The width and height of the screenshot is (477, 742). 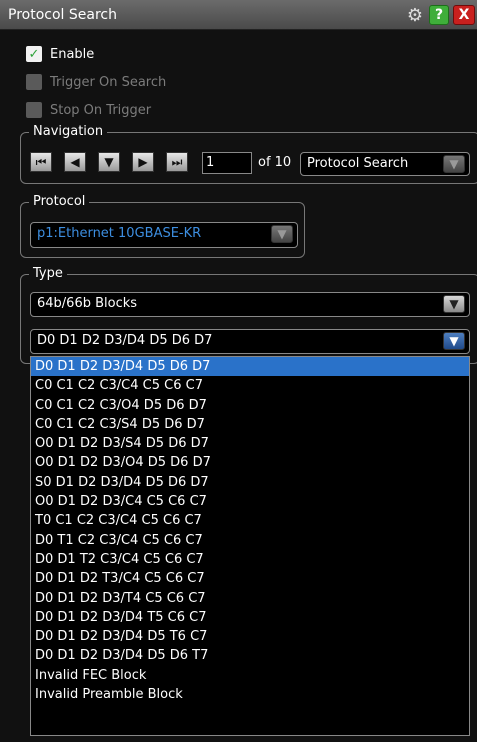 What do you see at coordinates (250, 598) in the screenshot?
I see `dropdown-option: D0 D1 D2 D3/T4 C5 C6 C7` at bounding box center [250, 598].